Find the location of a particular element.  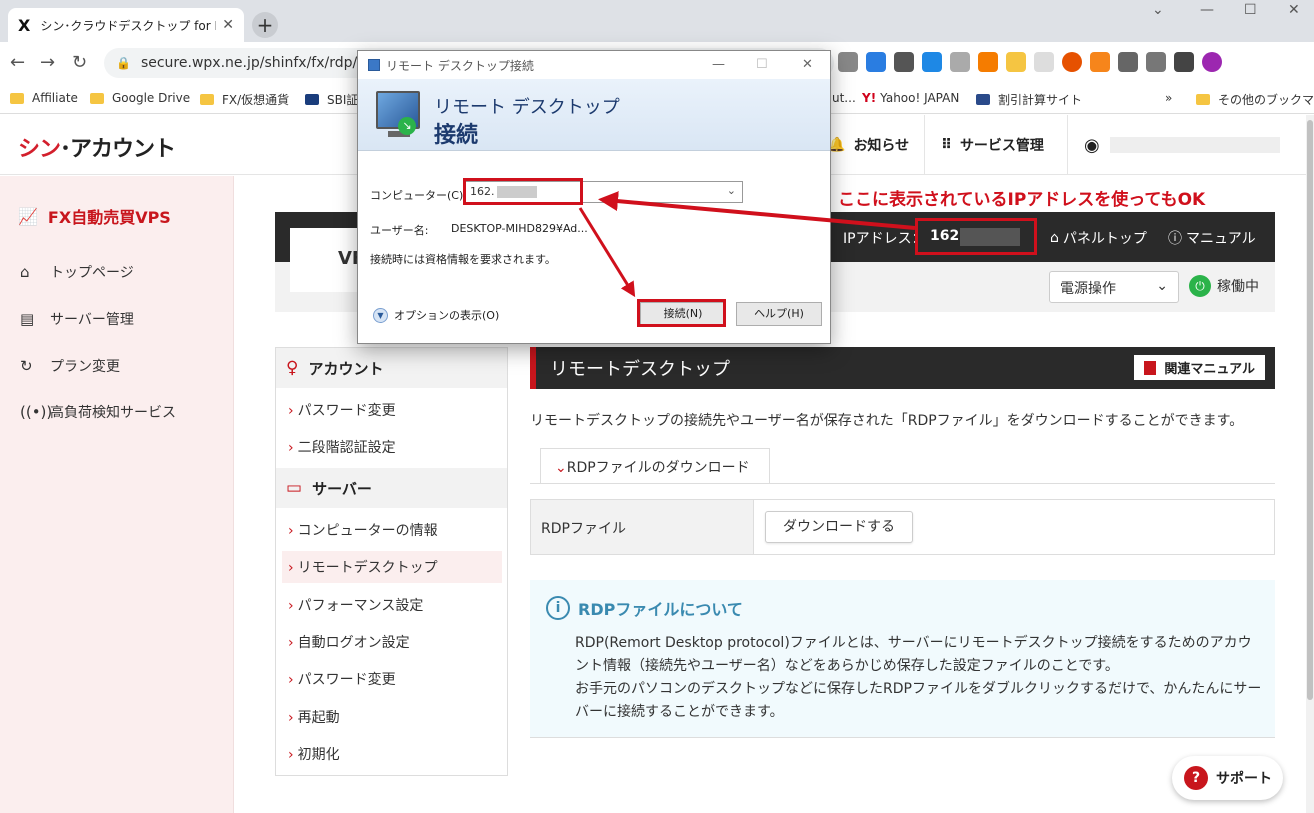

grid-icon: ⠿ is located at coordinates (946, 145).